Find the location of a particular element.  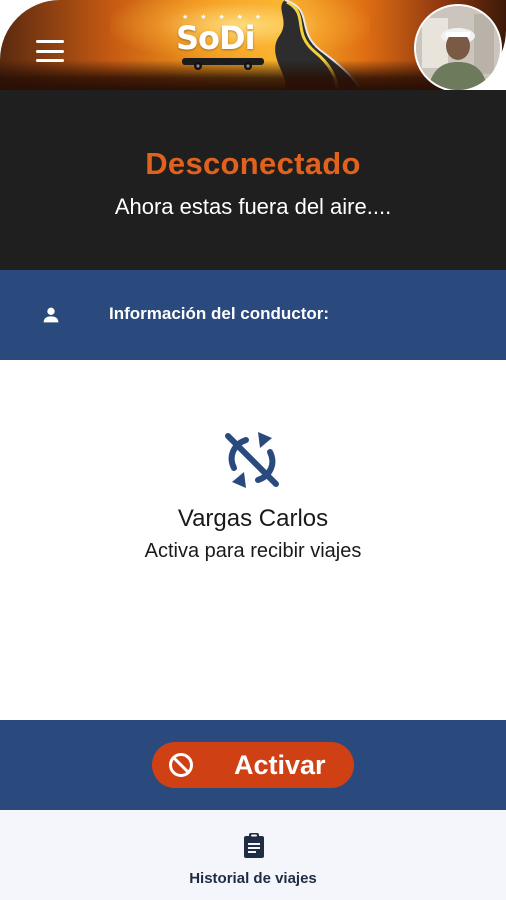

sodi-logo: ★ ★ ★ ★ ★ SoDi is located at coordinates (223, 40).